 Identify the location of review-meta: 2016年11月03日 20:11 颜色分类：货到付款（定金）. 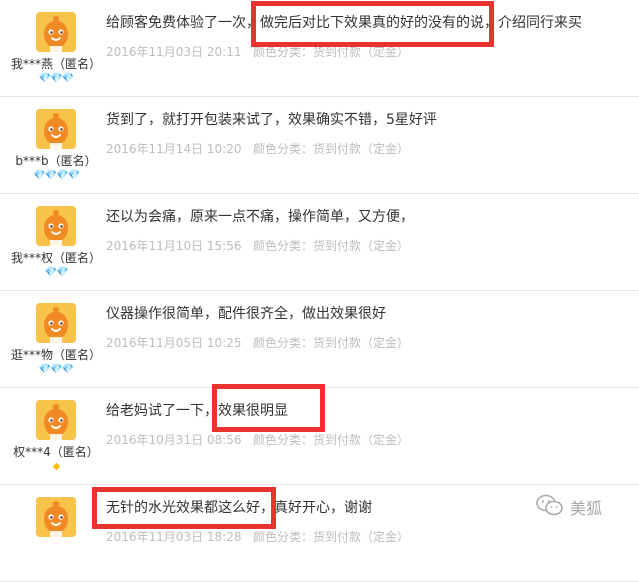
(257, 52).